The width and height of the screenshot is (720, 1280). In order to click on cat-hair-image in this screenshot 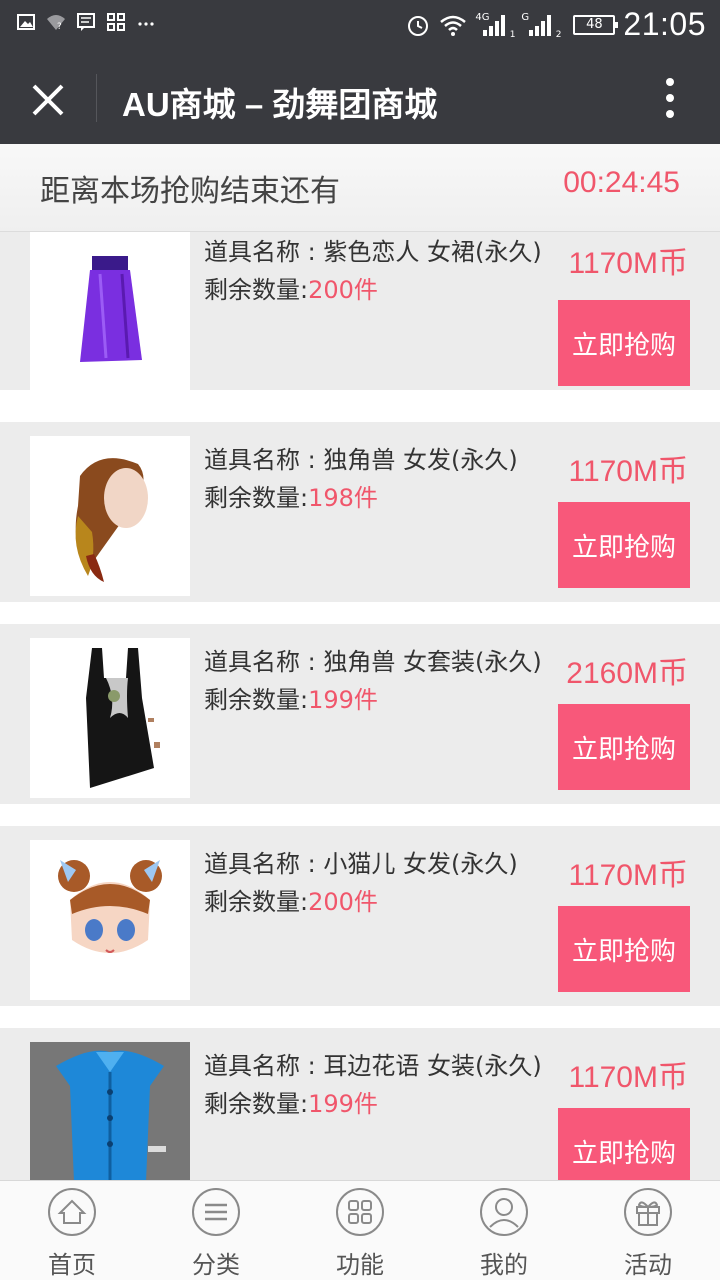, I will do `click(110, 906)`.